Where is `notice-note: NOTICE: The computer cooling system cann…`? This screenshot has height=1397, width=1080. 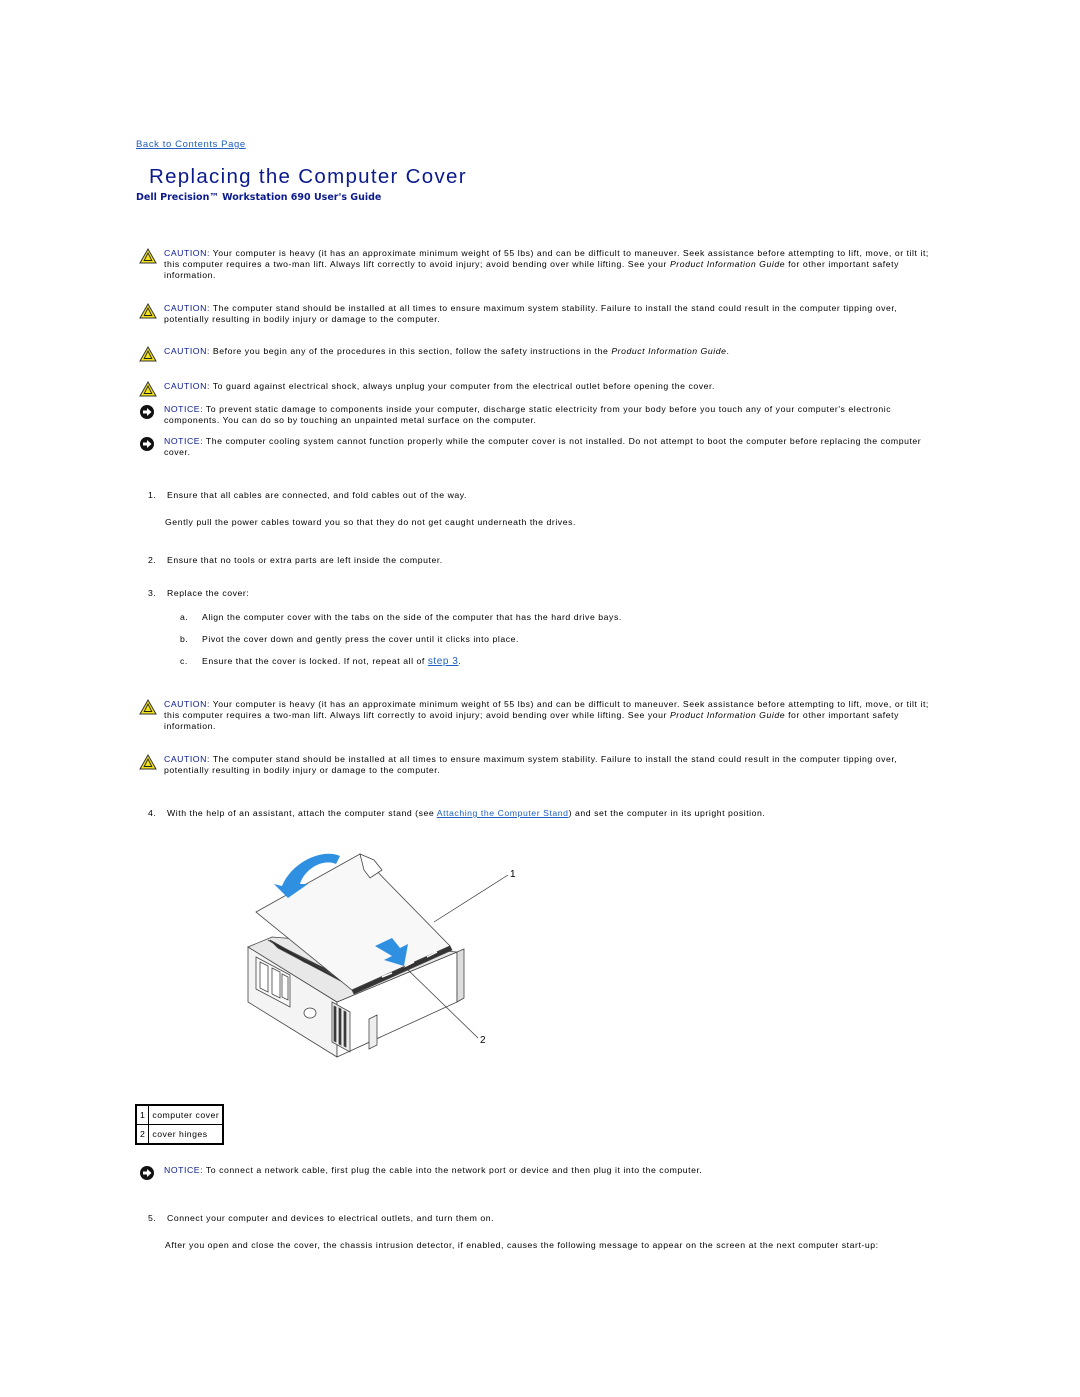 notice-note: NOTICE: The computer cooling system cann… is located at coordinates (539, 448).